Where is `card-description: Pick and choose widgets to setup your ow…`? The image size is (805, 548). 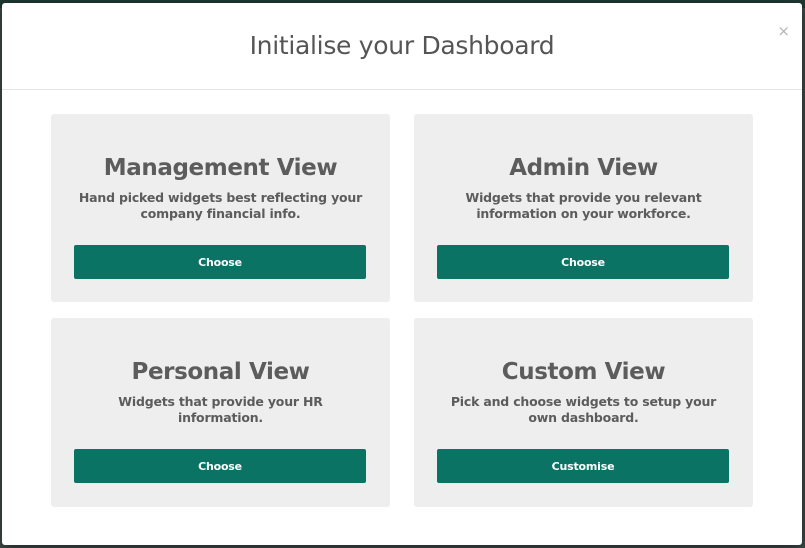 card-description: Pick and choose widgets to setup your ow… is located at coordinates (583, 409).